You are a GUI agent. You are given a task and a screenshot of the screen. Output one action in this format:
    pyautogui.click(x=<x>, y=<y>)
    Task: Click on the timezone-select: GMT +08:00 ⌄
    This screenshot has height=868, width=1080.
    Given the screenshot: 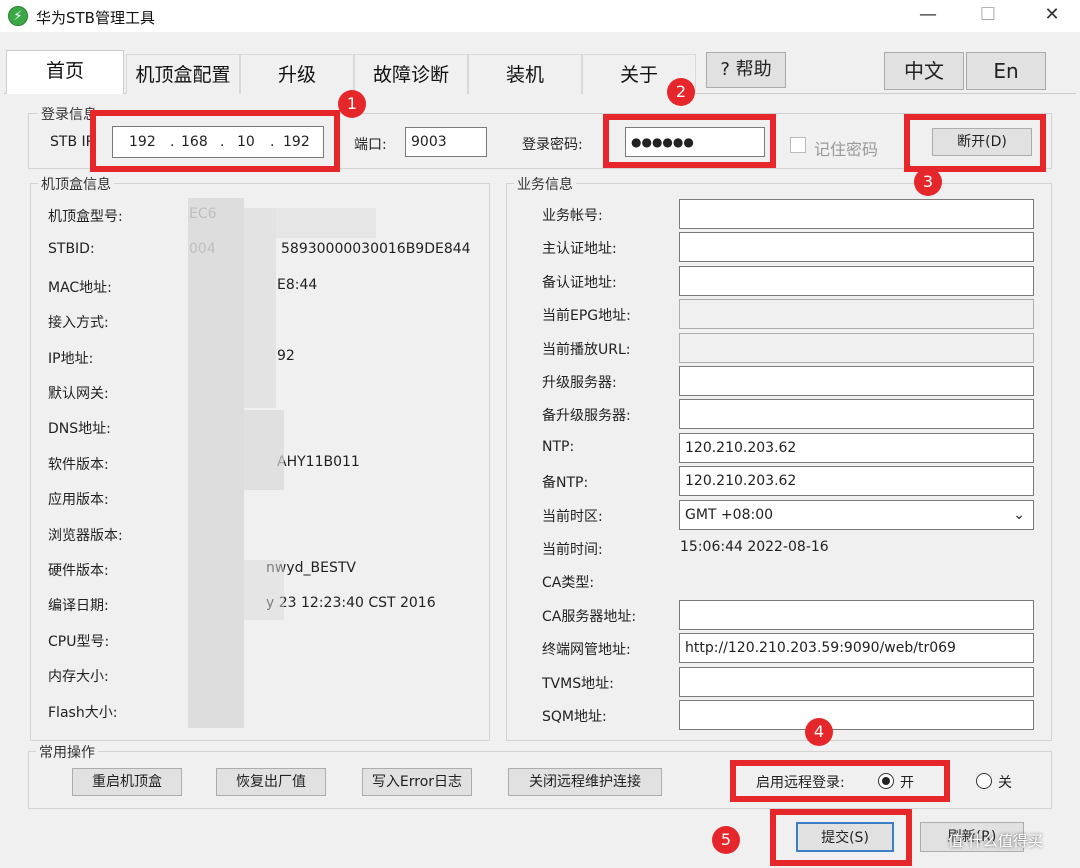 What is the action you would take?
    pyautogui.click(x=856, y=514)
    